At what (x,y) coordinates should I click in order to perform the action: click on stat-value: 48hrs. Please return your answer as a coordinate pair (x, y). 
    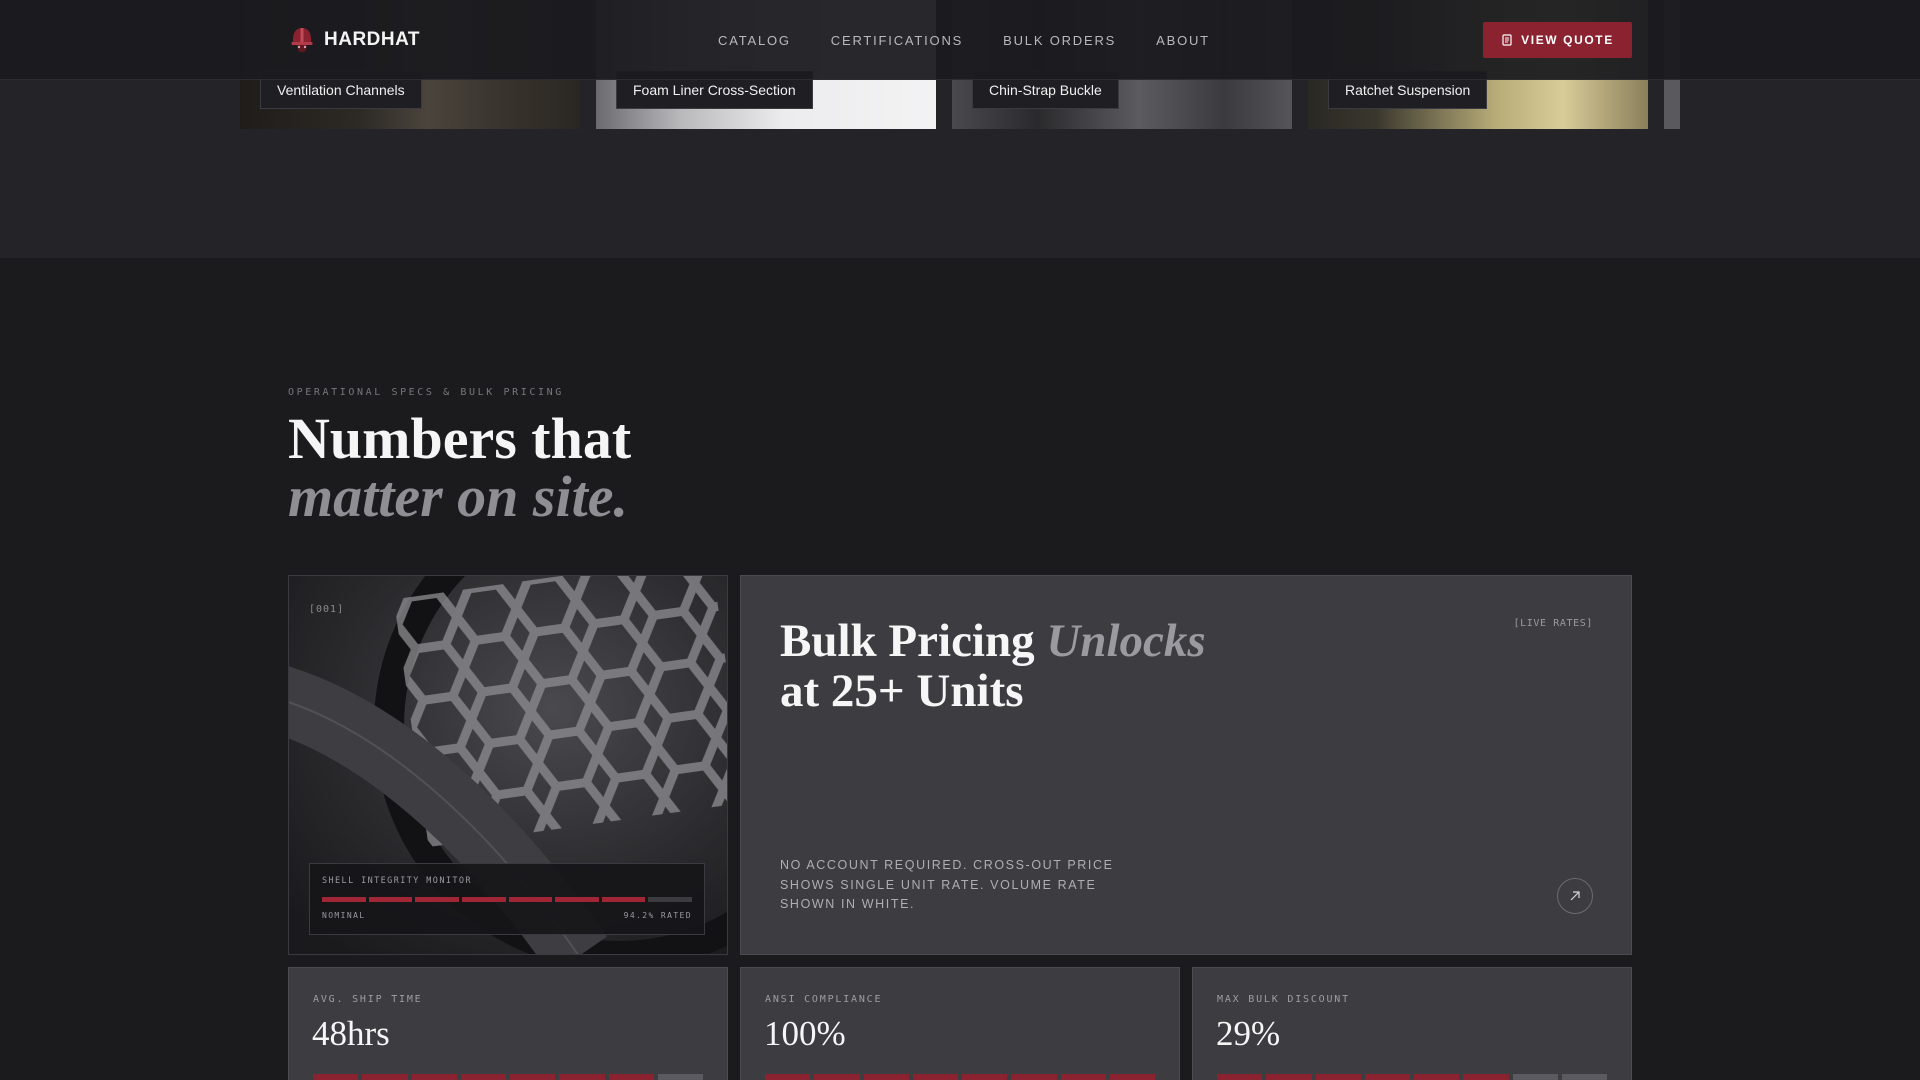
    Looking at the image, I should click on (351, 1033).